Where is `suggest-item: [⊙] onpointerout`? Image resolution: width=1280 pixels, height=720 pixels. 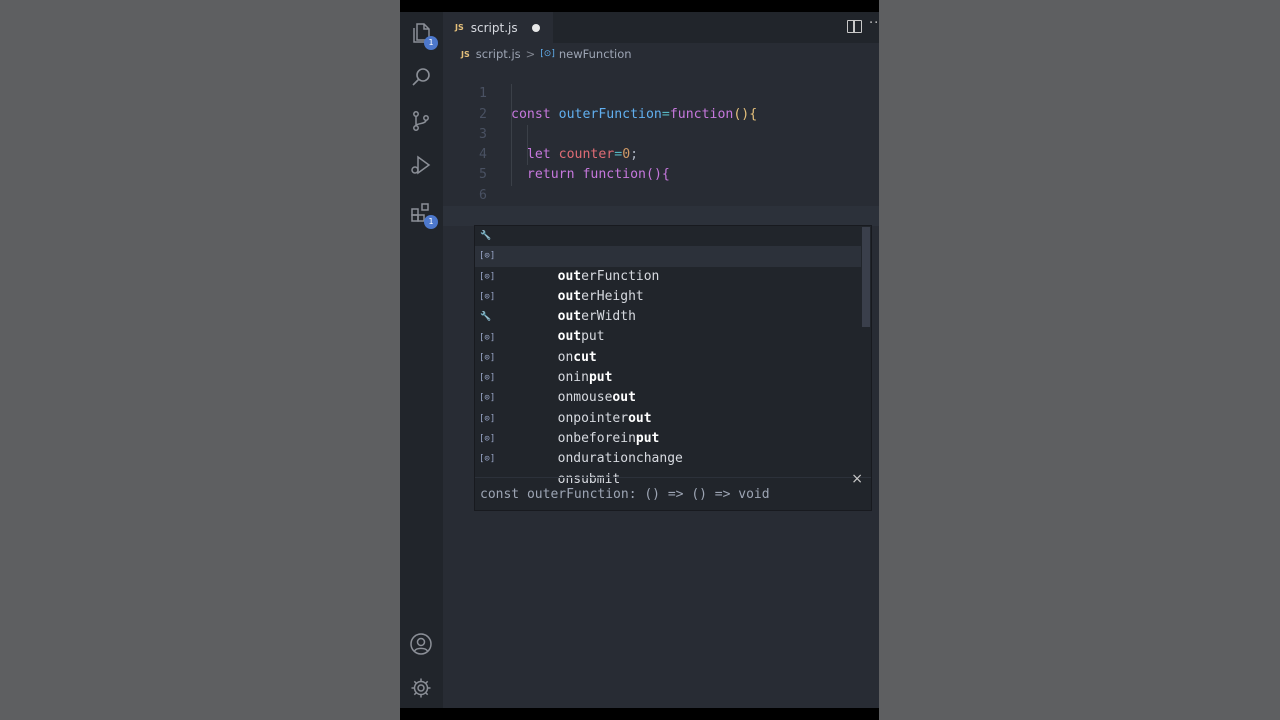 suggest-item: [⊙] onpointerout is located at coordinates (668, 406).